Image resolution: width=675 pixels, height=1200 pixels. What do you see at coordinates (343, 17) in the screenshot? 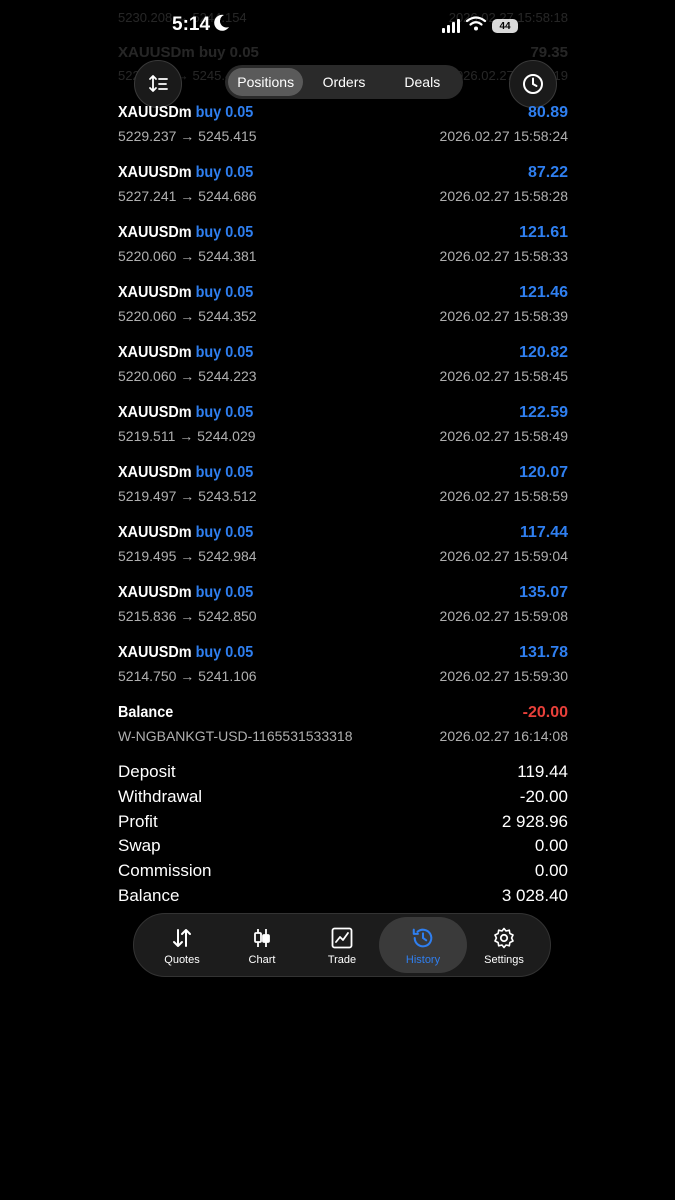
I see `ghost-row: 5230.208 → 5244.154 2026.02.27 15:58:18` at bounding box center [343, 17].